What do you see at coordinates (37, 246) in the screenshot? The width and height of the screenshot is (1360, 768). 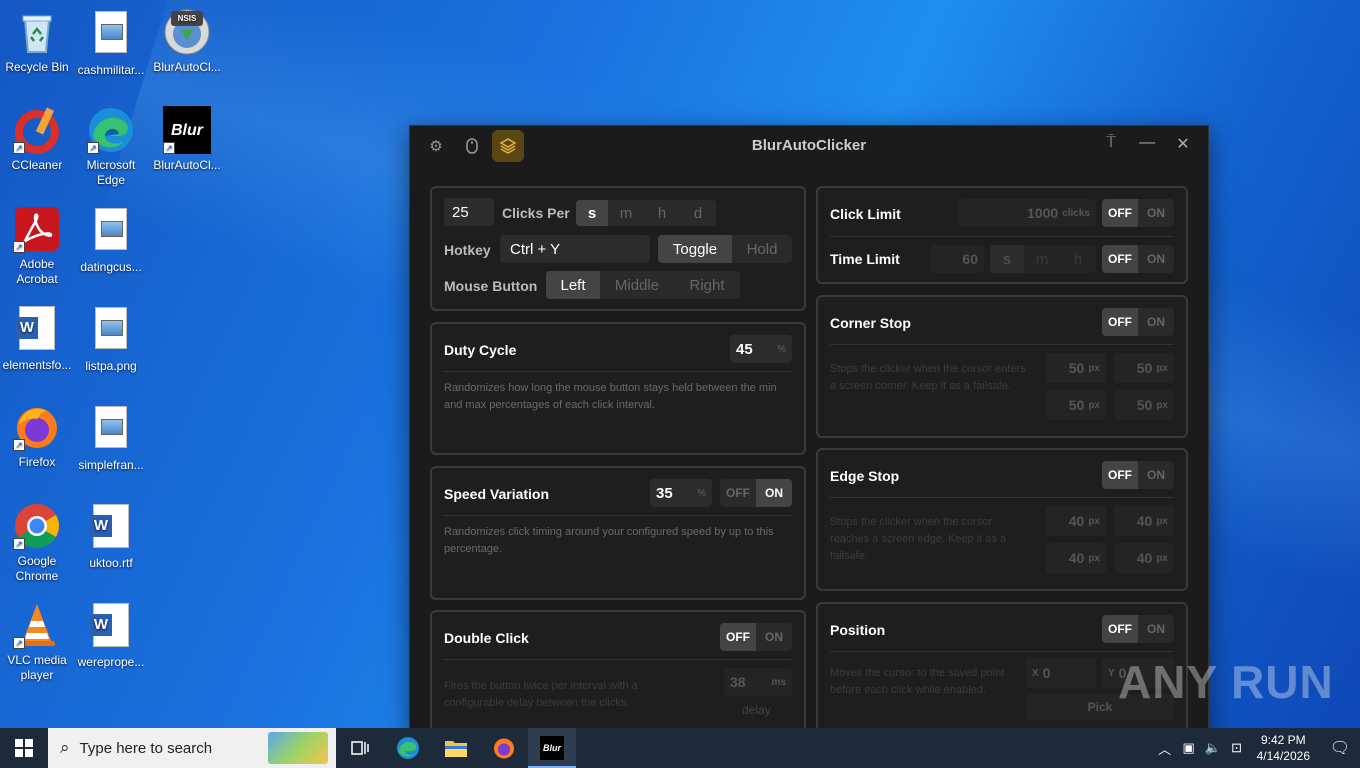 I see `desktop-icon-adobe-acrobat: ↗ Adobe Acrobat` at bounding box center [37, 246].